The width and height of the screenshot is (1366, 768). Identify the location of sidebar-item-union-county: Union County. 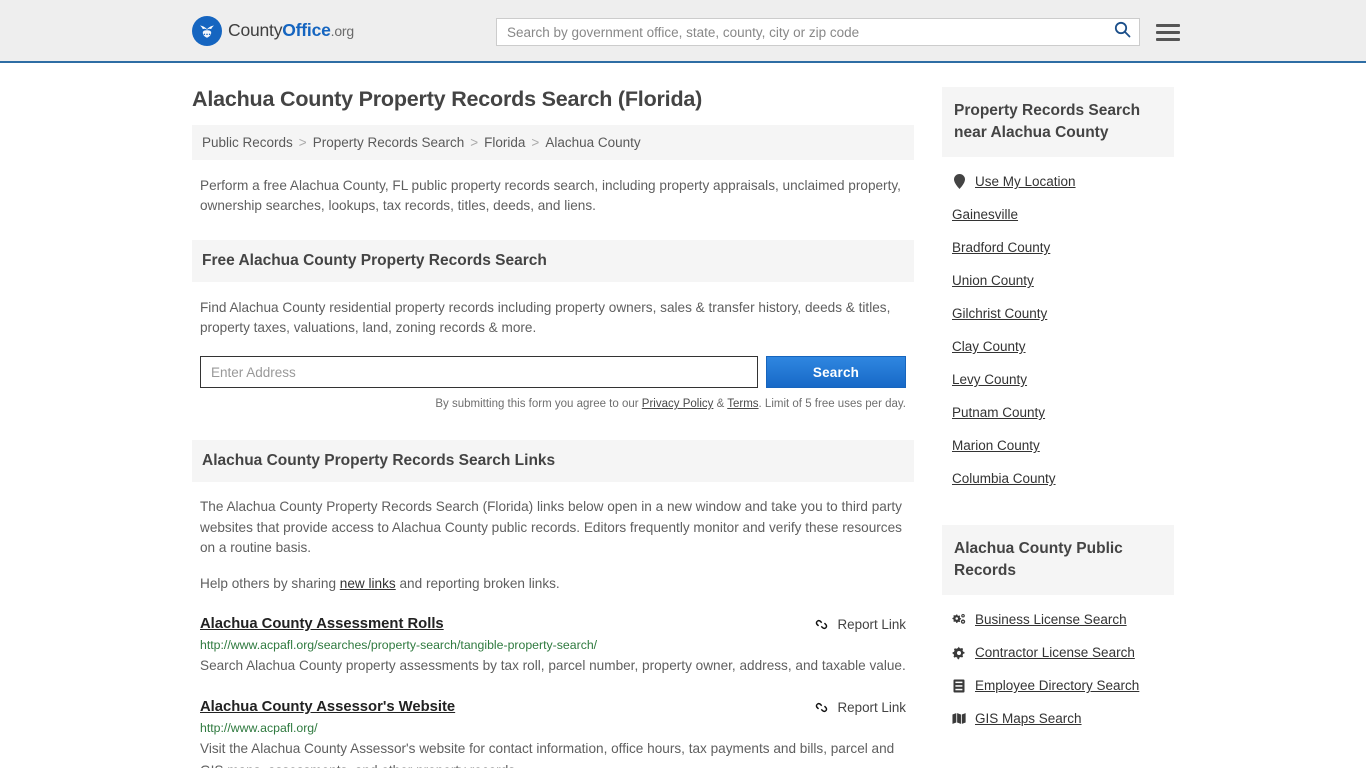
(1058, 280).